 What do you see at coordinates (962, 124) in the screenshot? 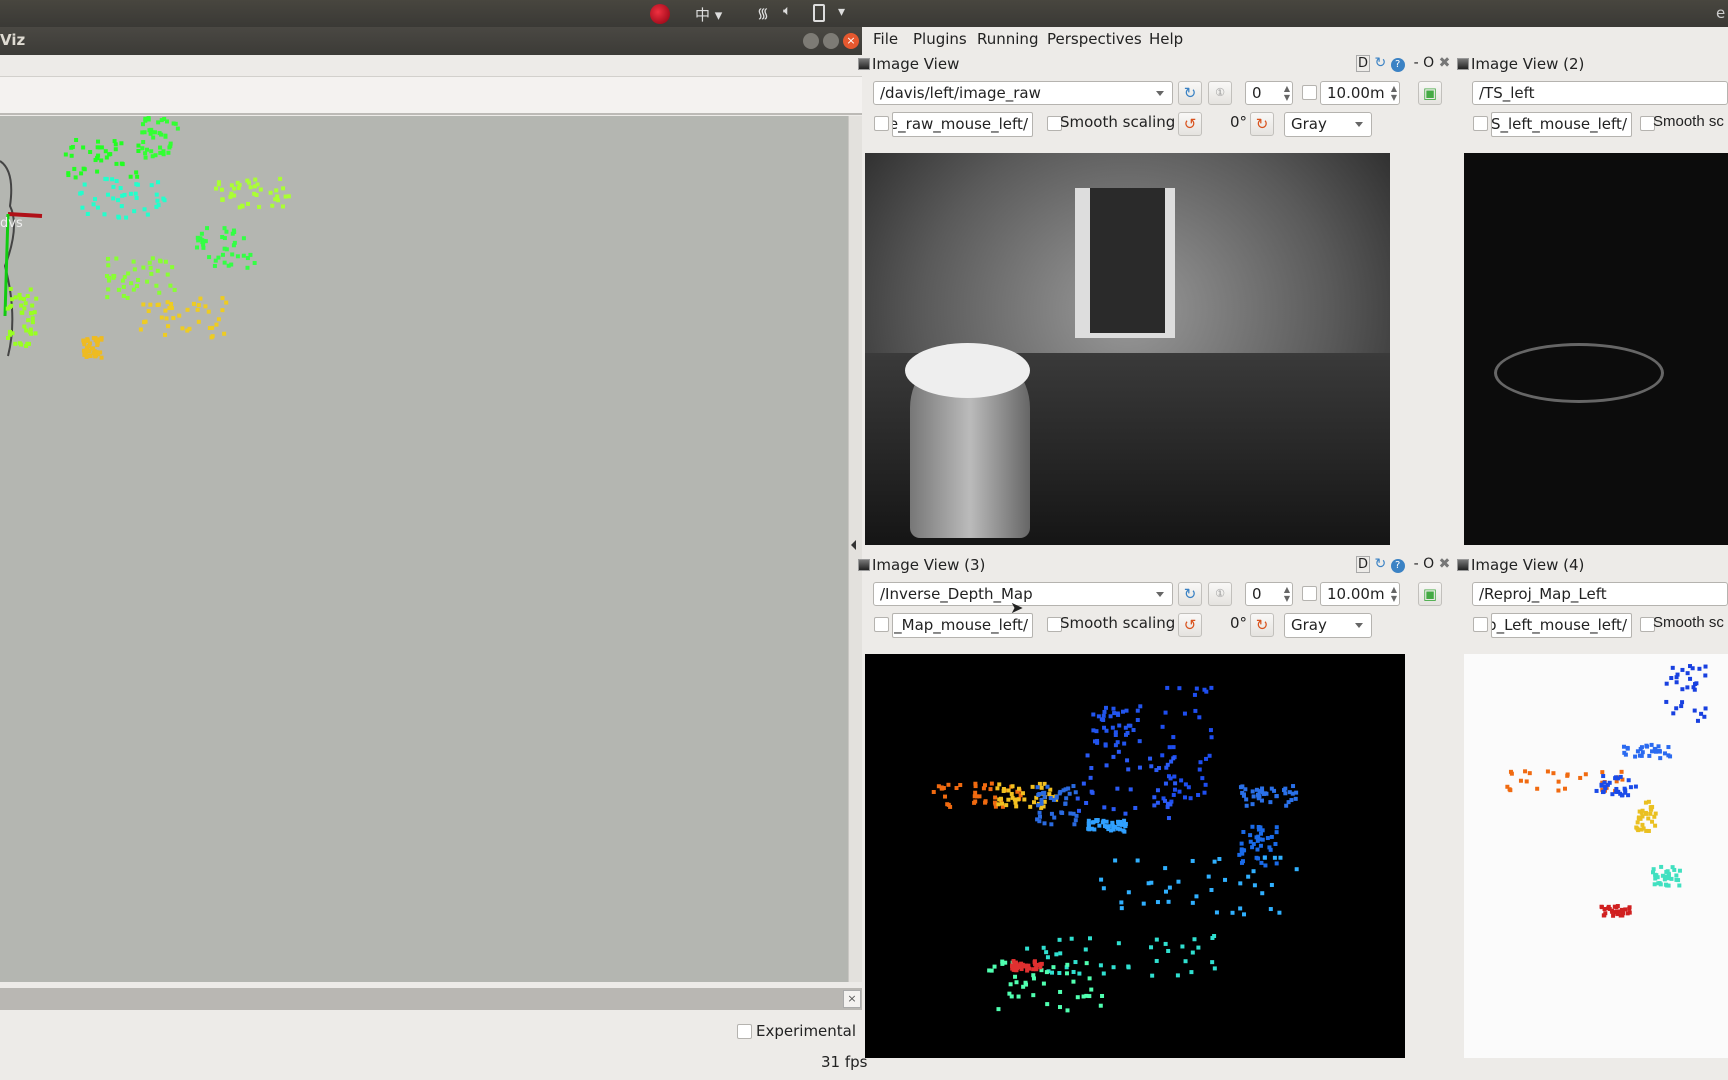
I see `mouse-topic-field: /davis/left/image_raw_mouse_left` at bounding box center [962, 124].